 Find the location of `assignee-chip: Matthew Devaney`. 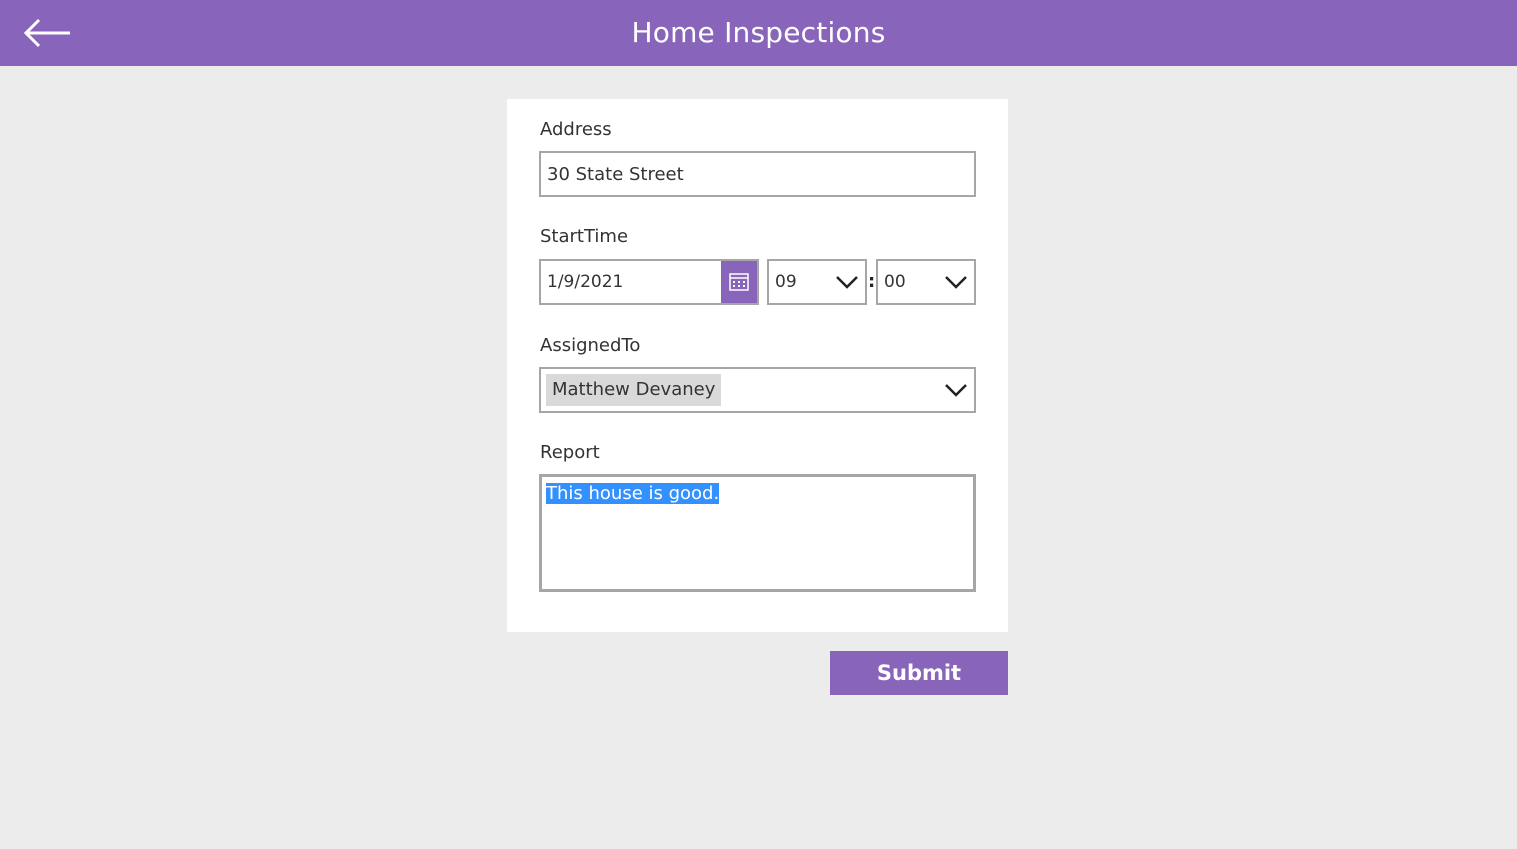

assignee-chip: Matthew Devaney is located at coordinates (634, 390).